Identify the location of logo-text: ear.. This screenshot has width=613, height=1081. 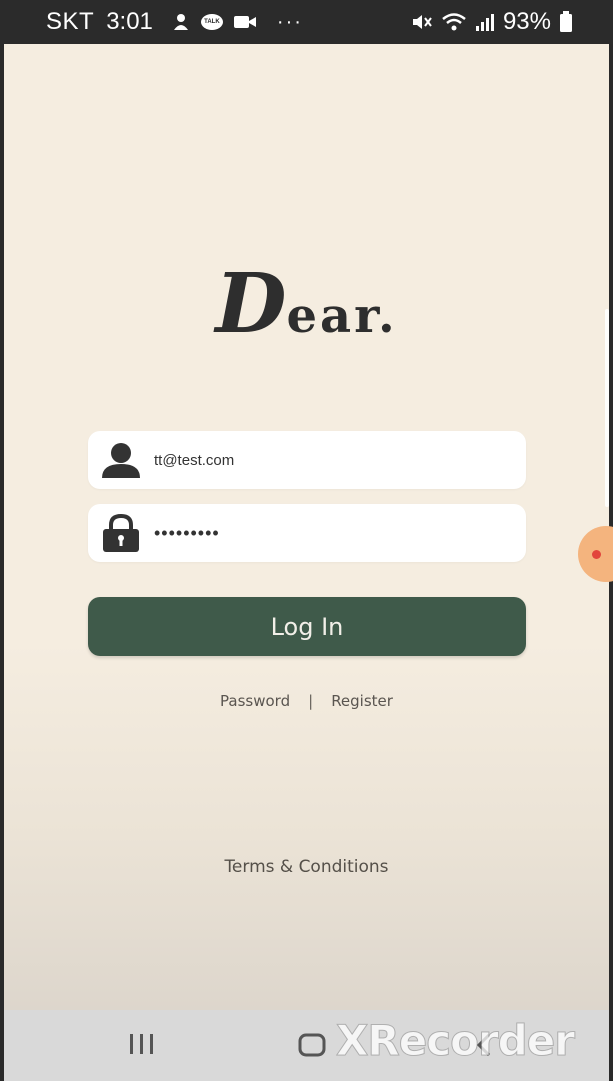
(342, 316).